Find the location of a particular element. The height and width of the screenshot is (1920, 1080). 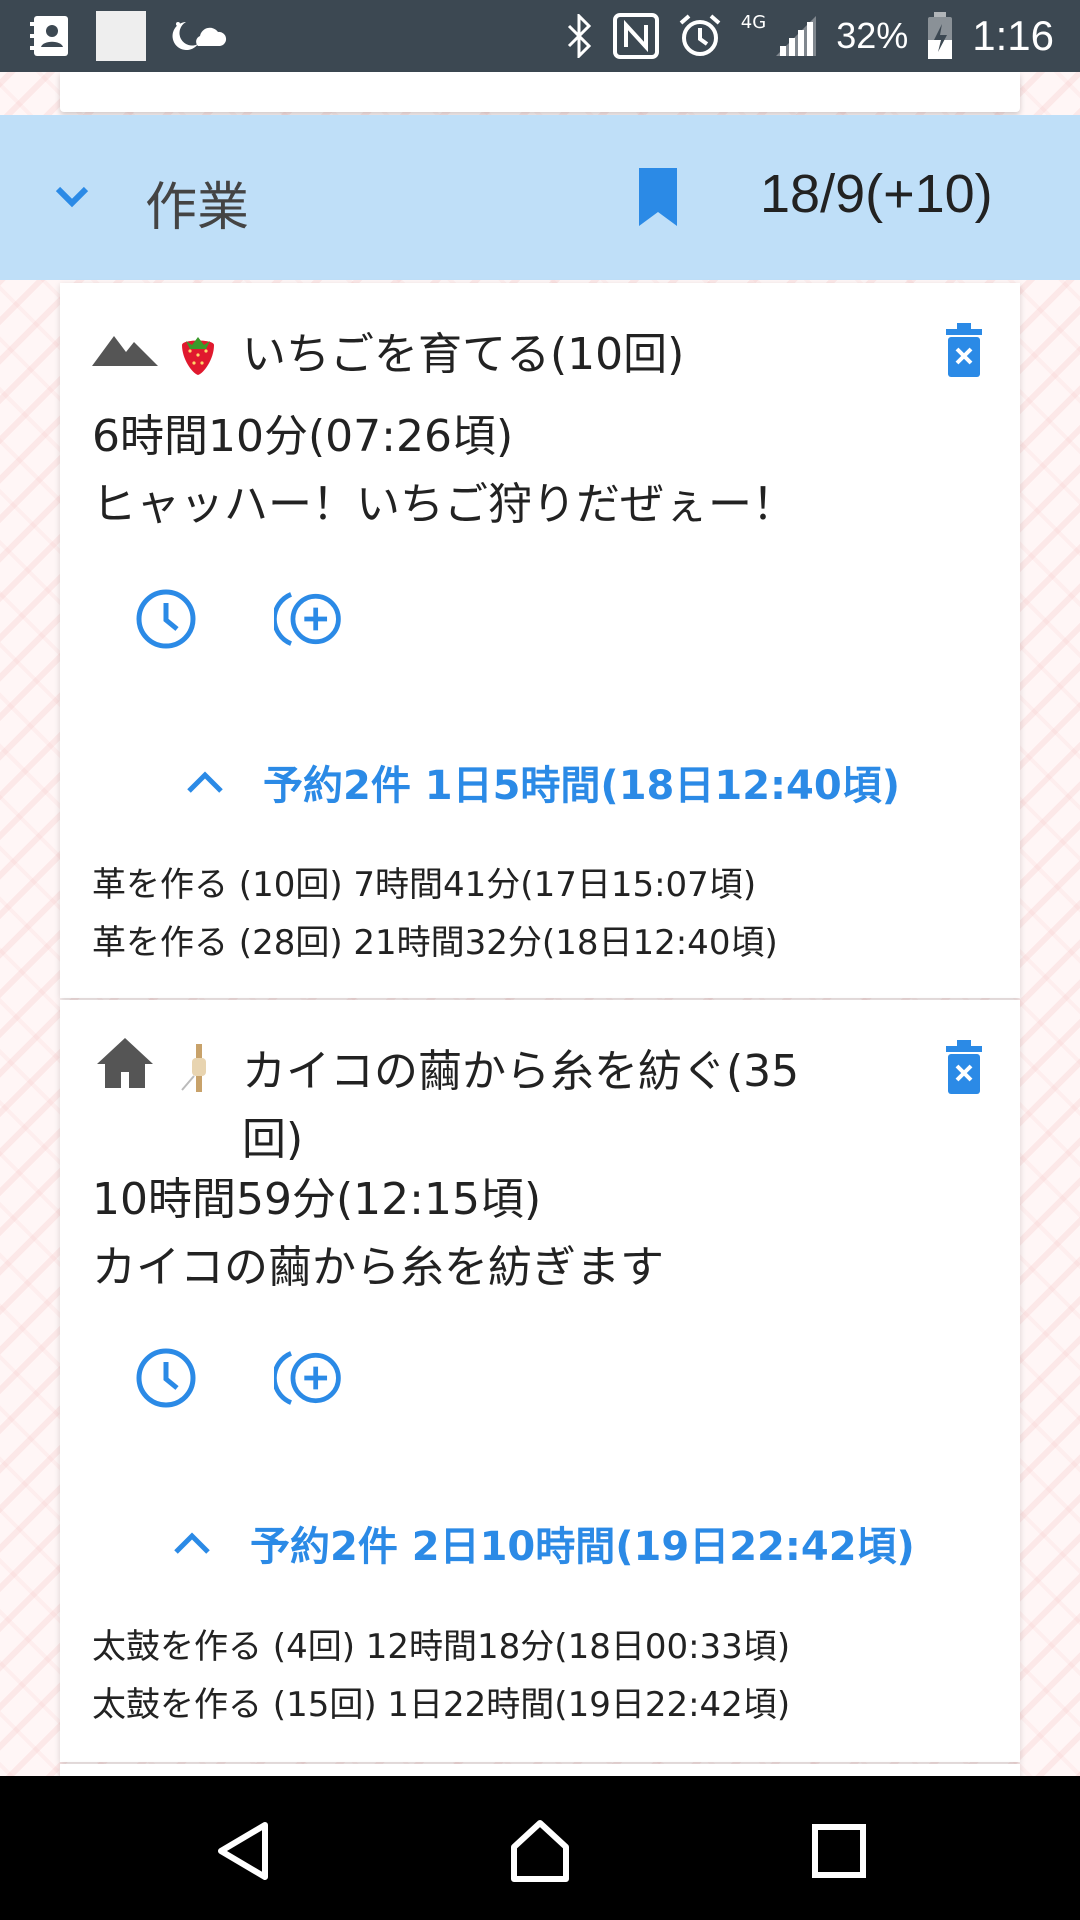

battery-charging-icon is located at coordinates (940, 36).